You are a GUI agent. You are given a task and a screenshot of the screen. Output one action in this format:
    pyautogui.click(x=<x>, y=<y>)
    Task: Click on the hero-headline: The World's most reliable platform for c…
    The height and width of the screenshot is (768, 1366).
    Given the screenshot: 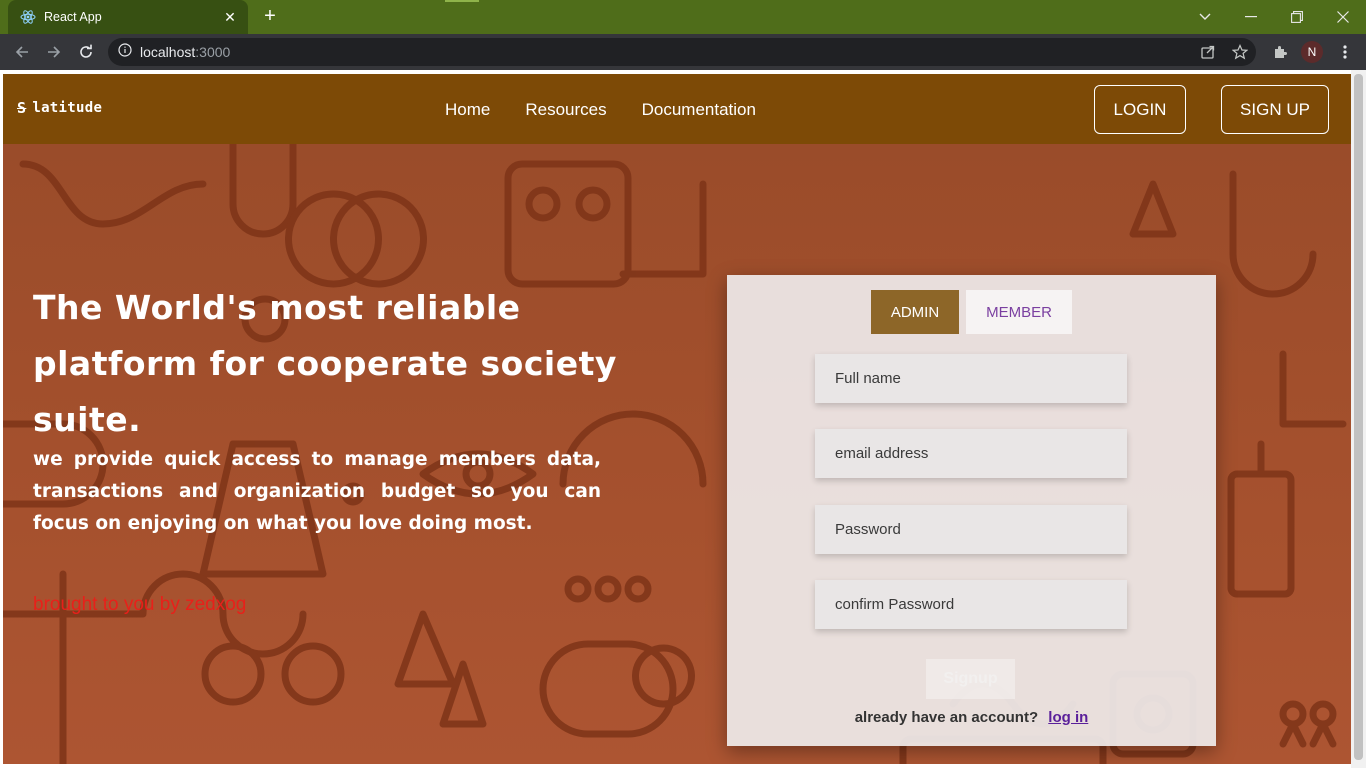 What is the action you would take?
    pyautogui.click(x=325, y=363)
    